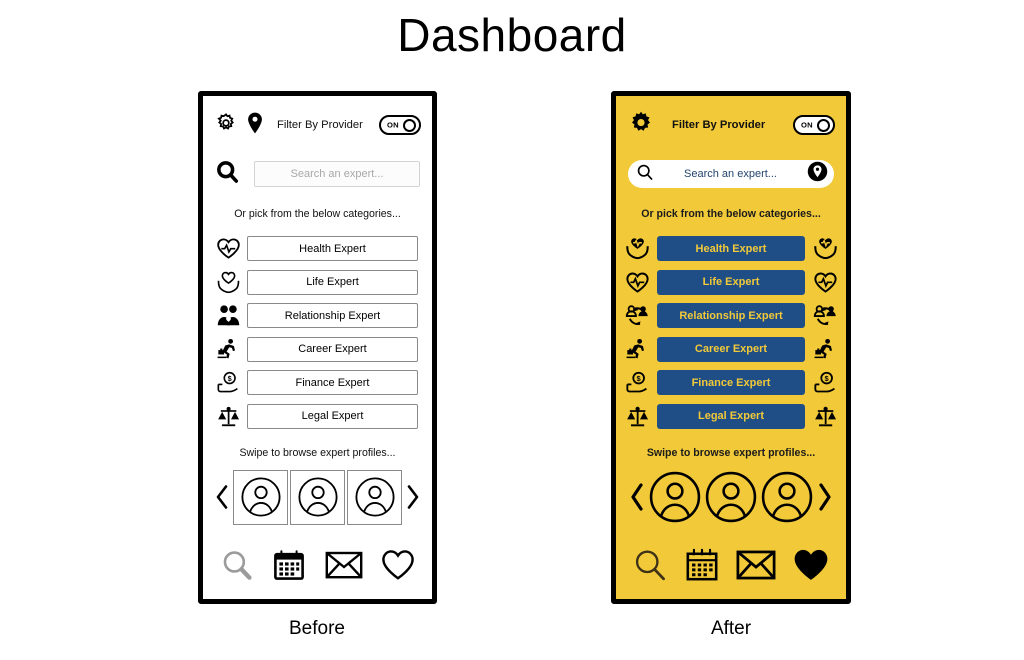  I want to click on caption-before: Before, so click(317, 628).